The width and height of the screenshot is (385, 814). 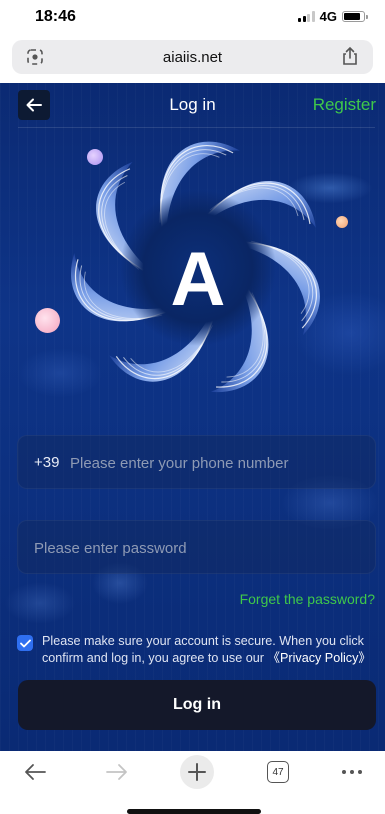 What do you see at coordinates (350, 56) in the screenshot?
I see `share-icon` at bounding box center [350, 56].